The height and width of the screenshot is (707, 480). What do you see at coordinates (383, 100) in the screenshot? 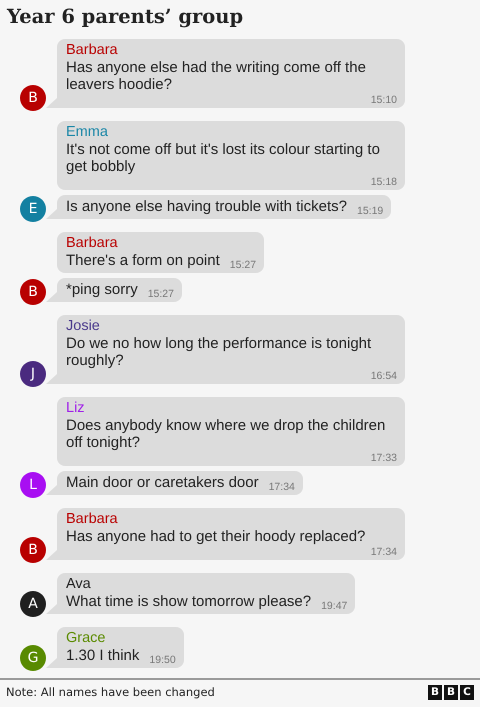
I see `message-time: 15:10` at bounding box center [383, 100].